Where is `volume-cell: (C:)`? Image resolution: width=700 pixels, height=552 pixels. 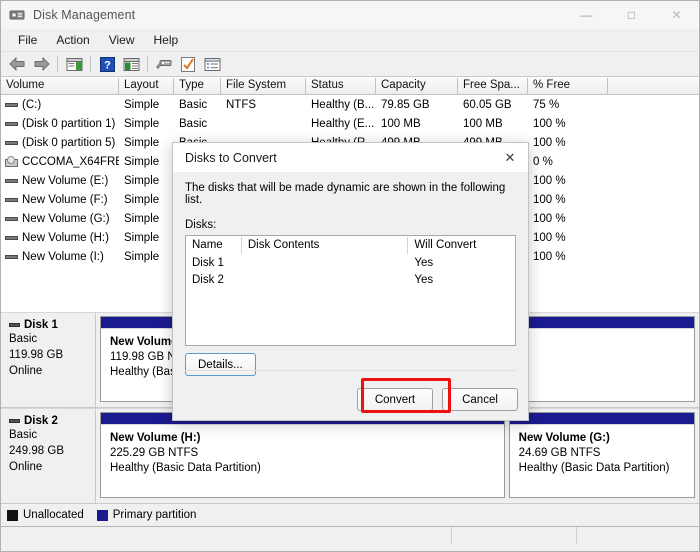
volume-cell: (C:) is located at coordinates (60, 105).